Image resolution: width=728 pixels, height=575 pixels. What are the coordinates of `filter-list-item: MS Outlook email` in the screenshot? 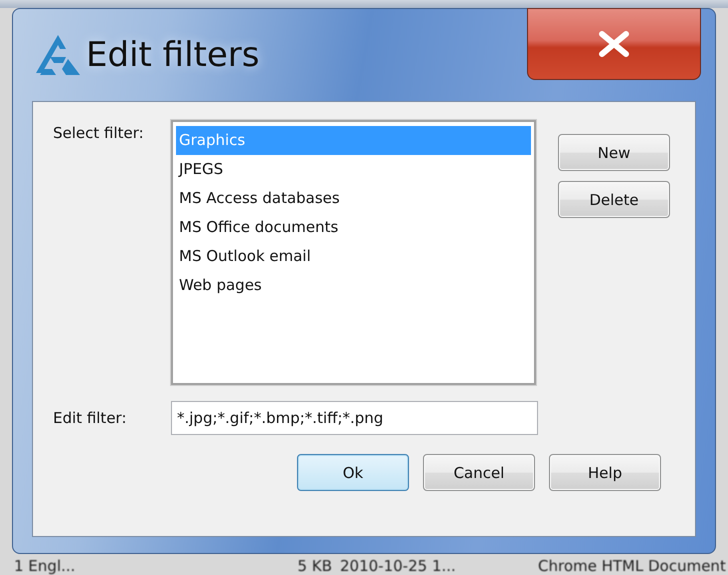 It's located at (353, 256).